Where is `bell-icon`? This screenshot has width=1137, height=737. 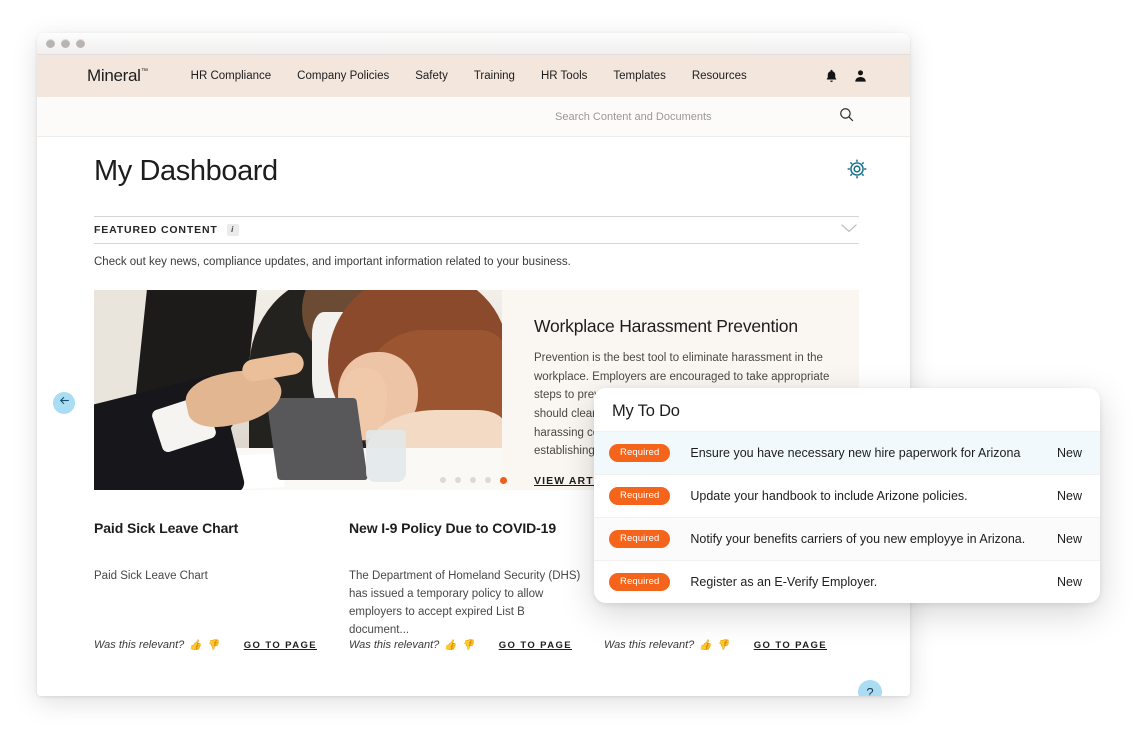
bell-icon is located at coordinates (831, 76).